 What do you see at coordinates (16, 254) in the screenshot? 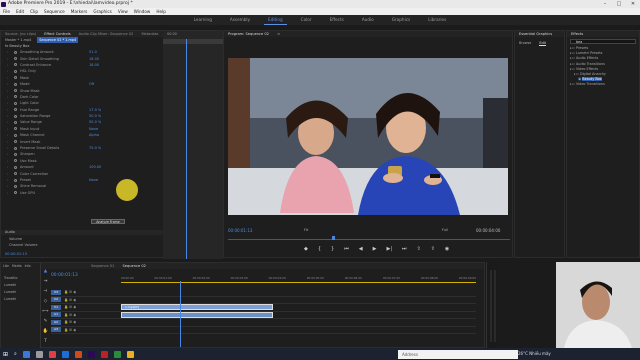
I see `effect-controls-timecode: 00:00:01:13` at bounding box center [16, 254].